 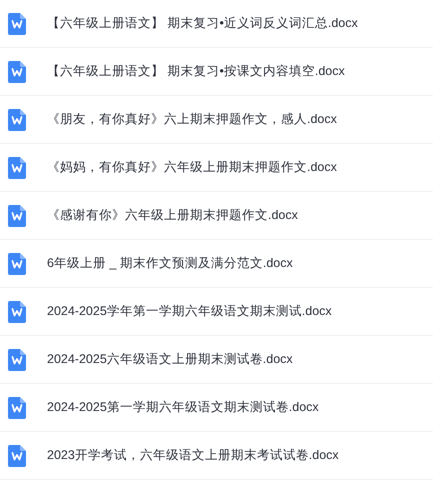 What do you see at coordinates (192, 167) in the screenshot?
I see `file-name: 《妈妈，有你真好》六年级上册期末押题作文.docx` at bounding box center [192, 167].